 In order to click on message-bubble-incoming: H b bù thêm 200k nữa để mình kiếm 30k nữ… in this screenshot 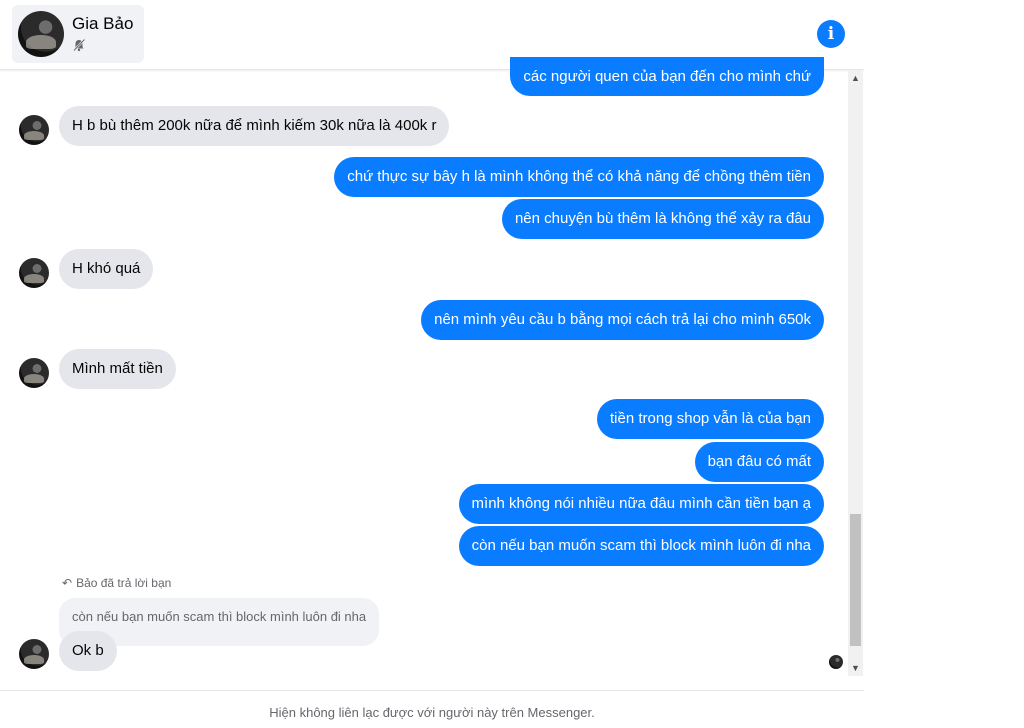, I will do `click(254, 126)`.